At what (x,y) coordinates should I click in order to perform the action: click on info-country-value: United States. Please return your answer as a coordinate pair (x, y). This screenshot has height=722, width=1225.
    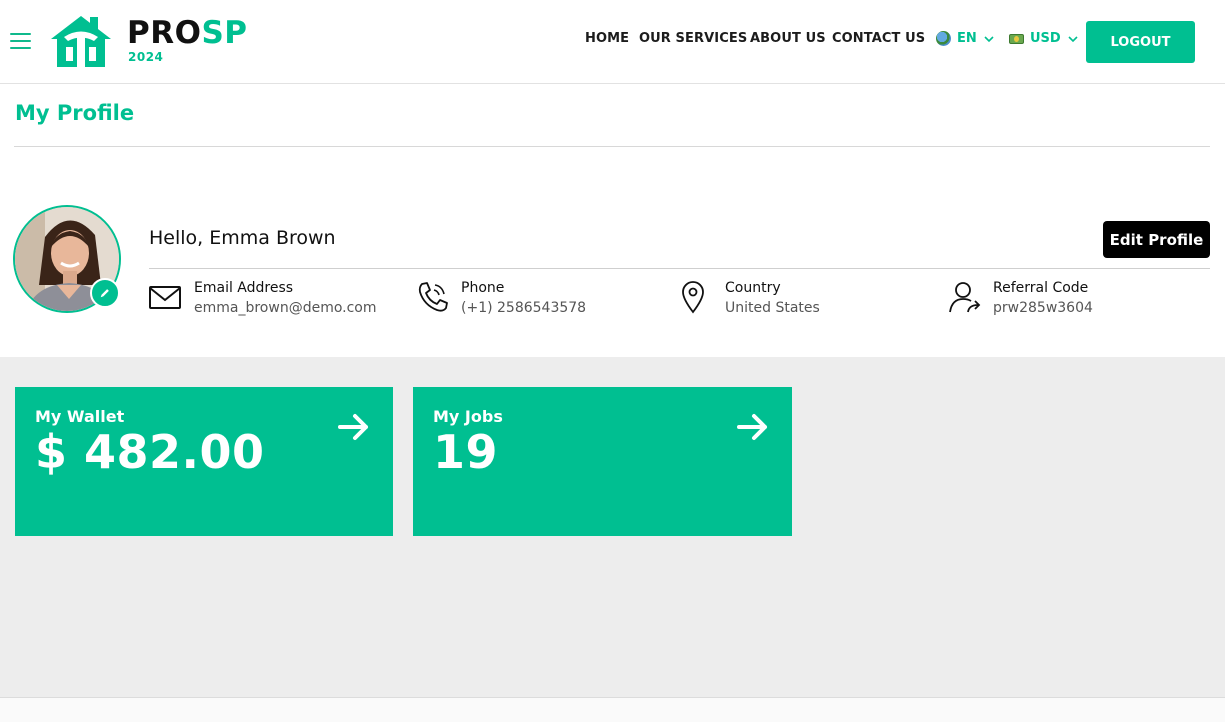
    Looking at the image, I should click on (772, 308).